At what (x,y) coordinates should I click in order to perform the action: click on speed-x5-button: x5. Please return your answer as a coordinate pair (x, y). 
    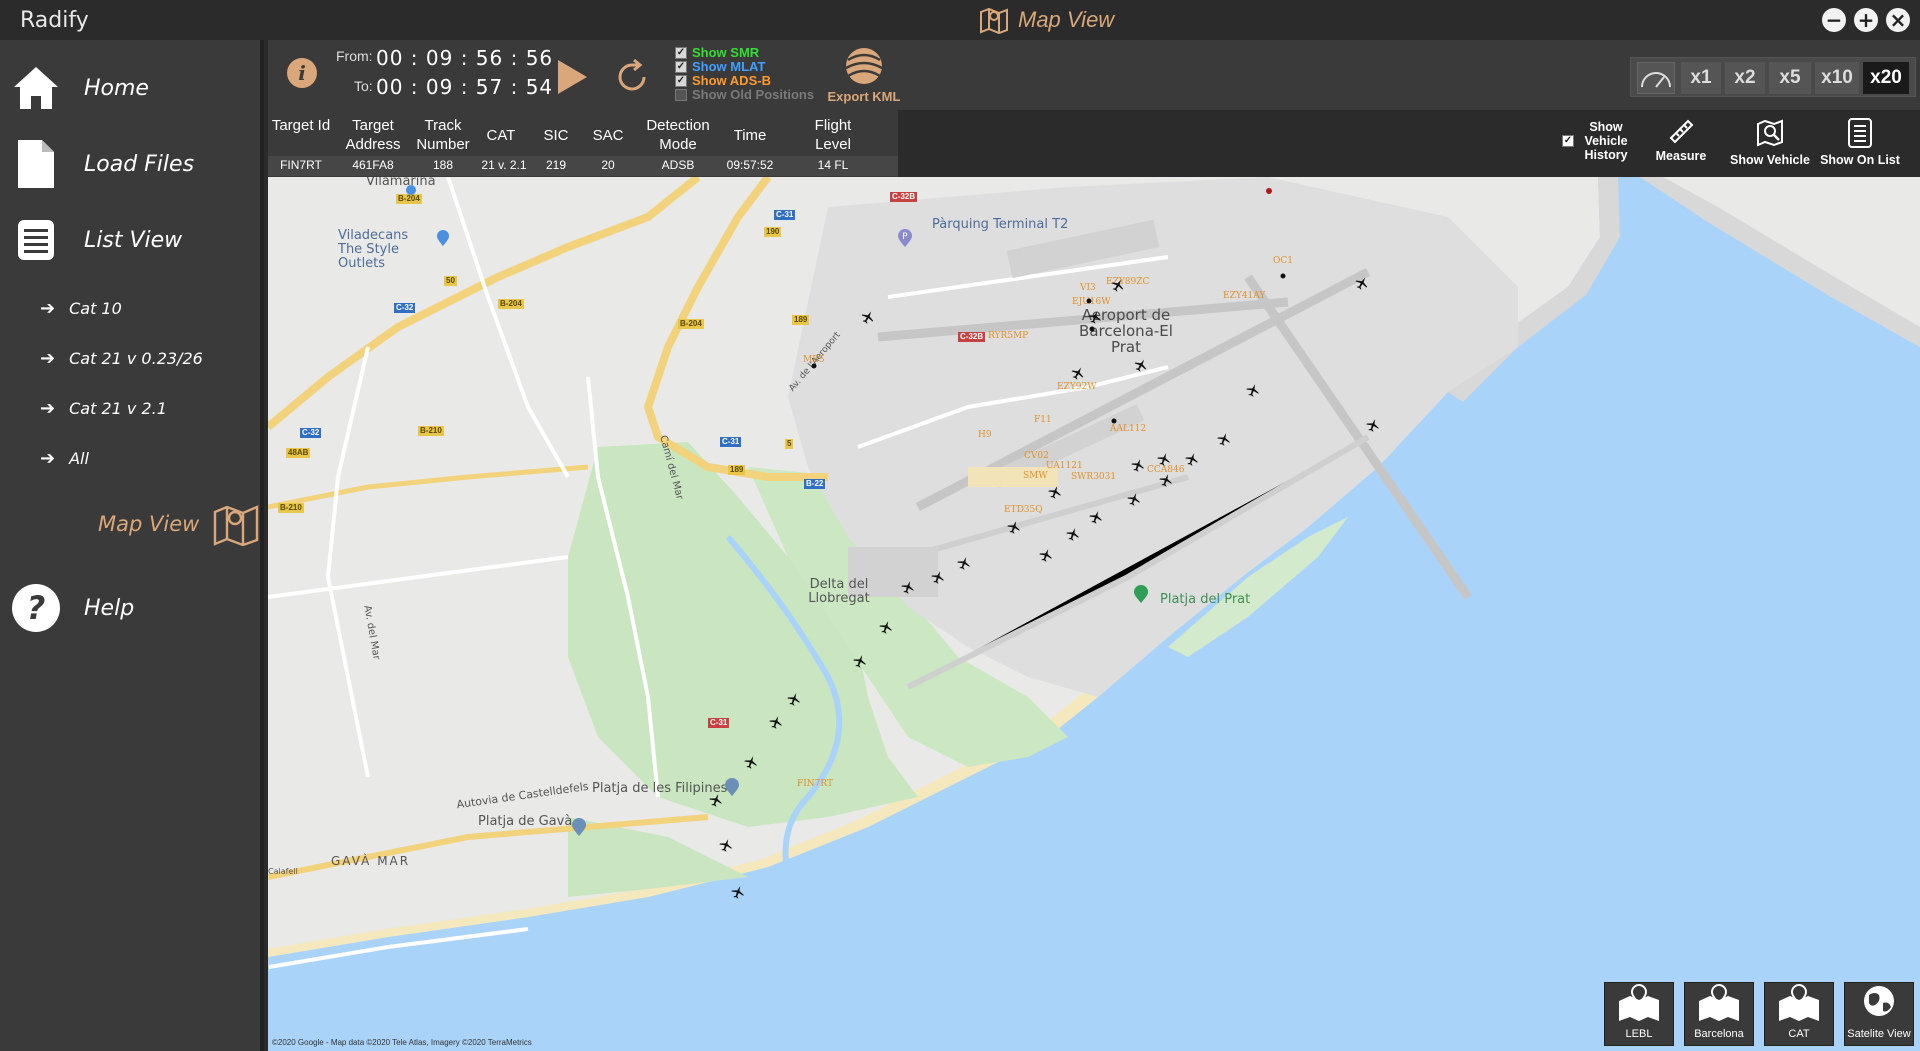
    Looking at the image, I should click on (1790, 78).